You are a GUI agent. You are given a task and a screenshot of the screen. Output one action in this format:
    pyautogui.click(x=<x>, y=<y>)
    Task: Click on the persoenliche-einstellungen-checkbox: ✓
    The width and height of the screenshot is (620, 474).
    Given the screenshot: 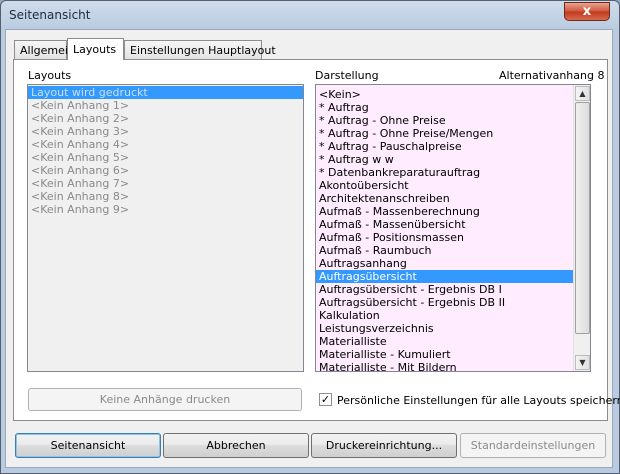 What is the action you would take?
    pyautogui.click(x=325, y=399)
    